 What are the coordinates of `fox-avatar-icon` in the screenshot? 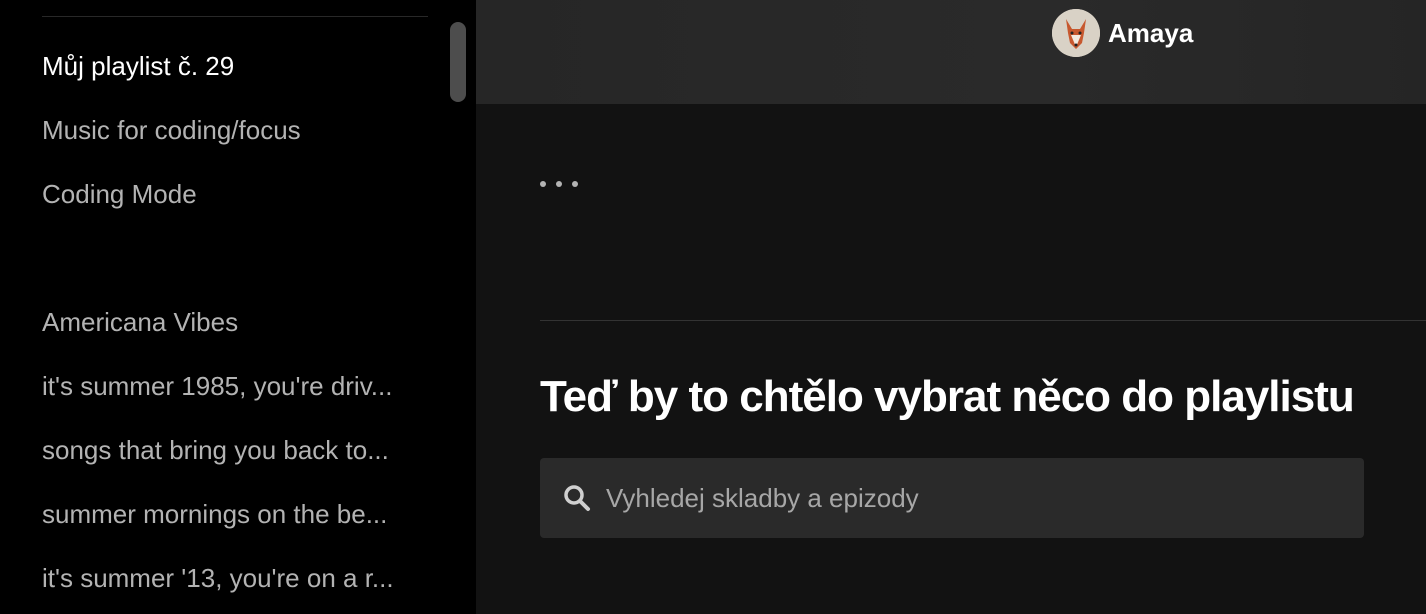 It's located at (1076, 33).